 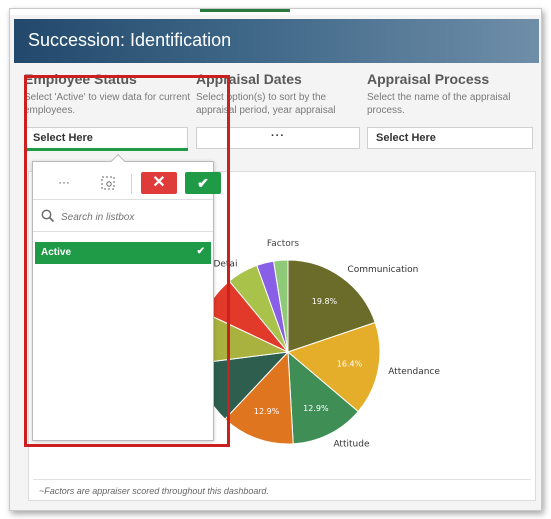 What do you see at coordinates (283, 244) in the screenshot?
I see `chart-title: Factors` at bounding box center [283, 244].